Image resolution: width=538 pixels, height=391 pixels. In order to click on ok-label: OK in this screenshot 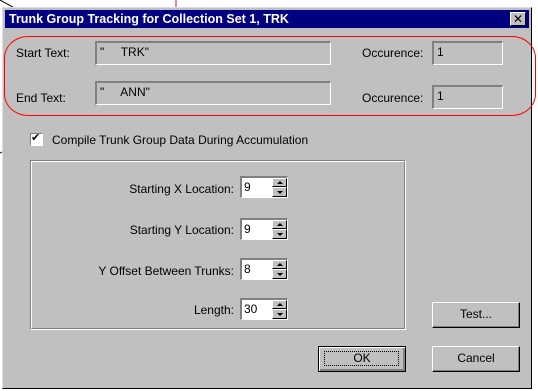, I will do `click(362, 358)`.